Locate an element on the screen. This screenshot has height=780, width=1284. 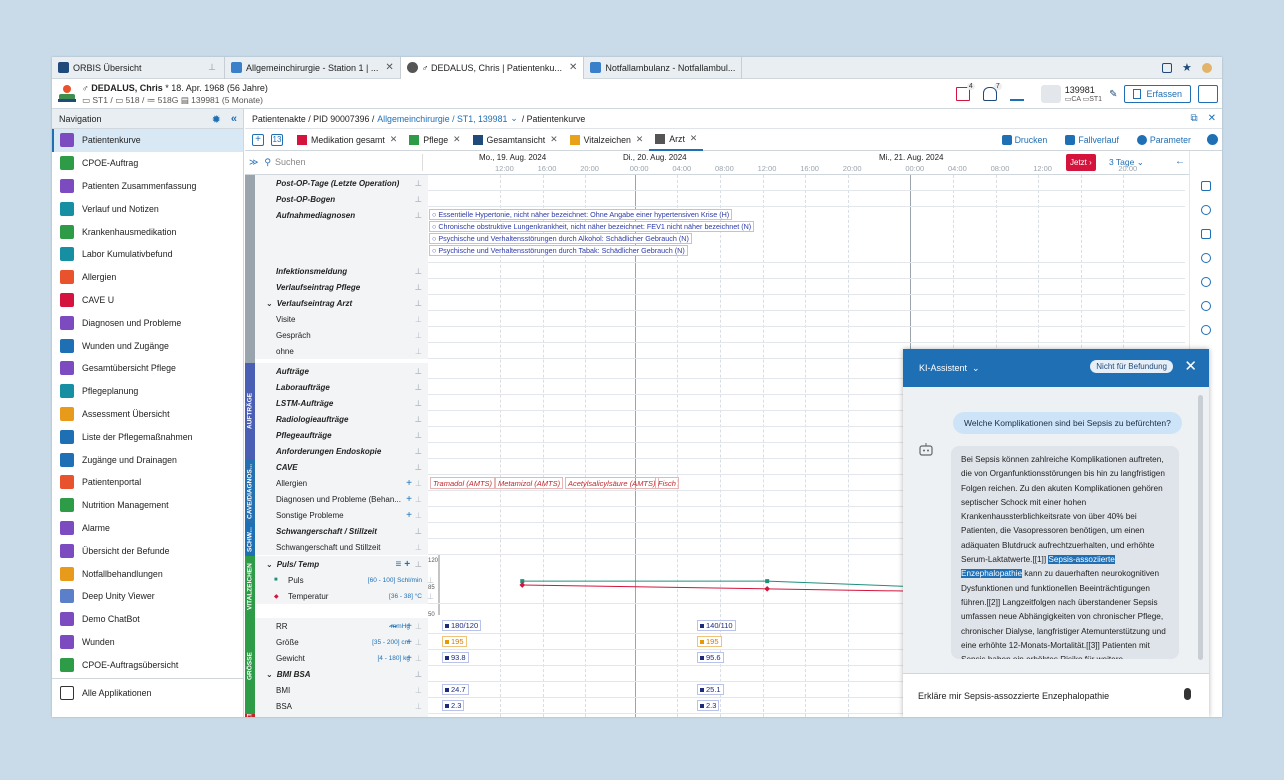
swap-icon is located at coordinates (1208, 94).